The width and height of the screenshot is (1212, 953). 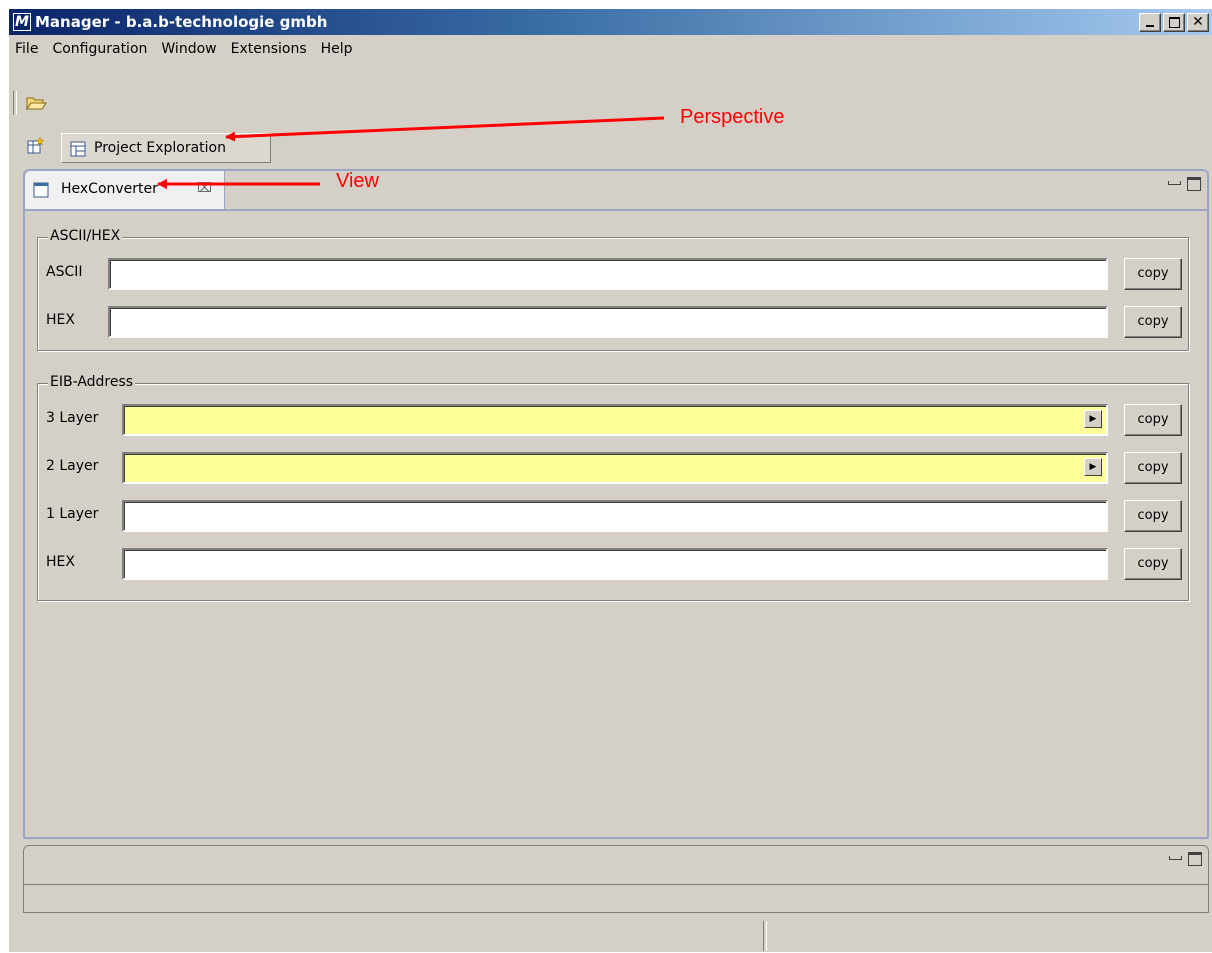 What do you see at coordinates (15, 103) in the screenshot?
I see `toolbar-grip` at bounding box center [15, 103].